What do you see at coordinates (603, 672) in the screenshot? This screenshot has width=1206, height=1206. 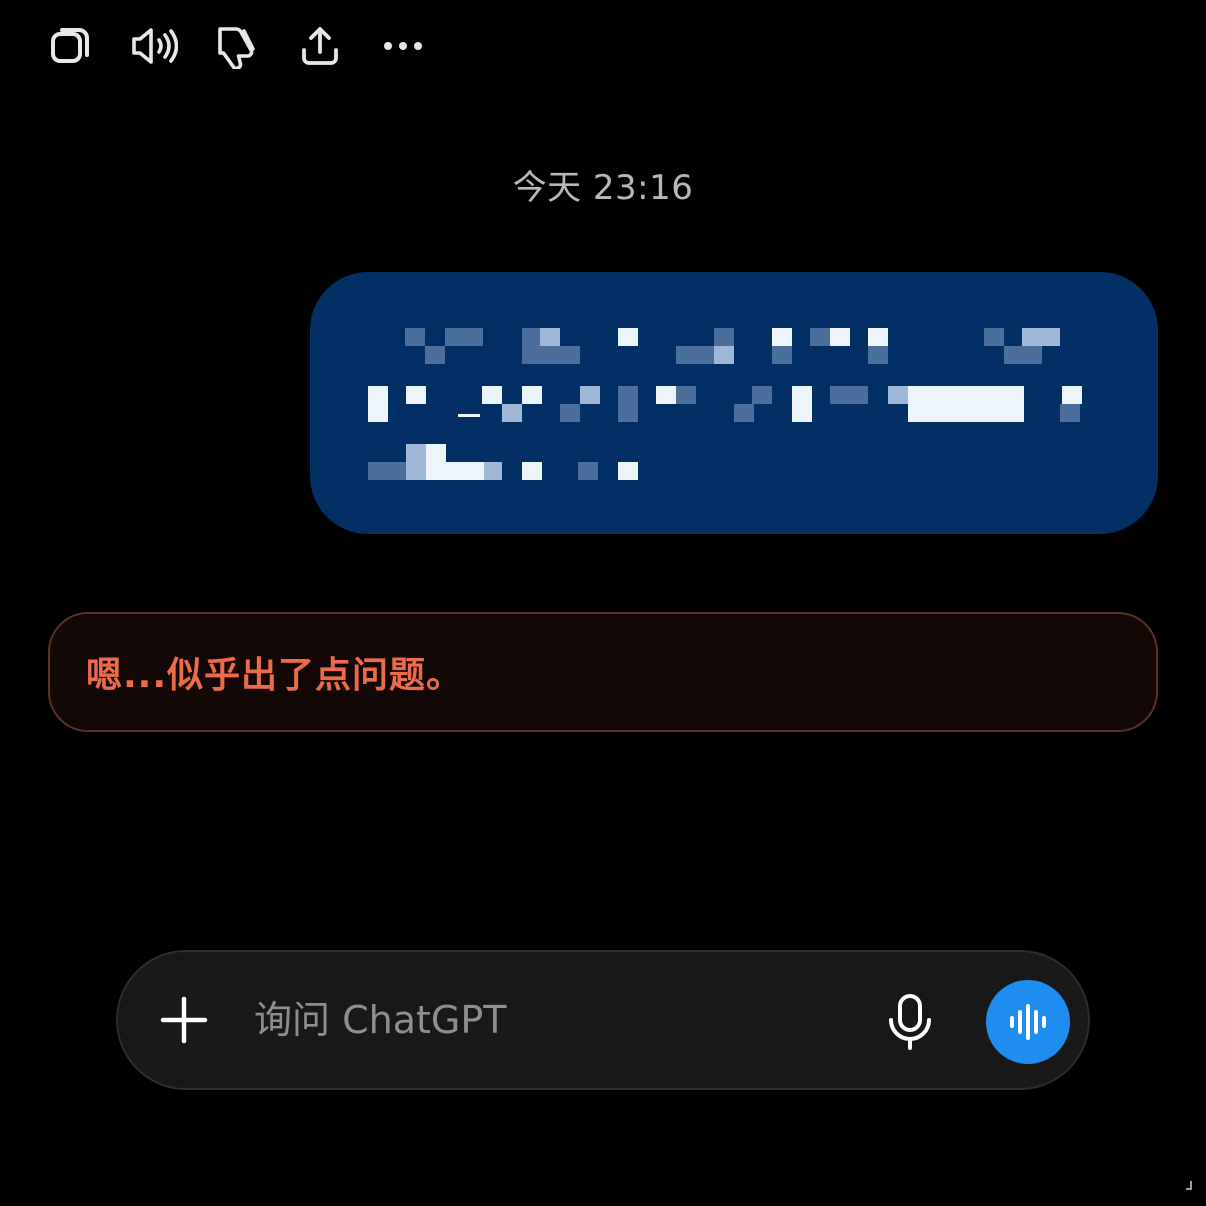 I see `error-message-card: 嗯...似乎出了点问题。` at bounding box center [603, 672].